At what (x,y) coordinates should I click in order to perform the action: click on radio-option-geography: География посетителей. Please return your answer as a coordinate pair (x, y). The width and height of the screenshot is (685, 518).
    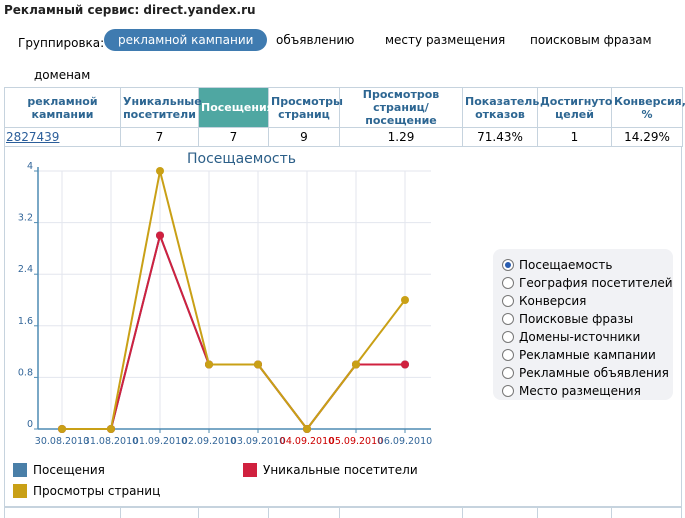
    Looking at the image, I should click on (587, 282).